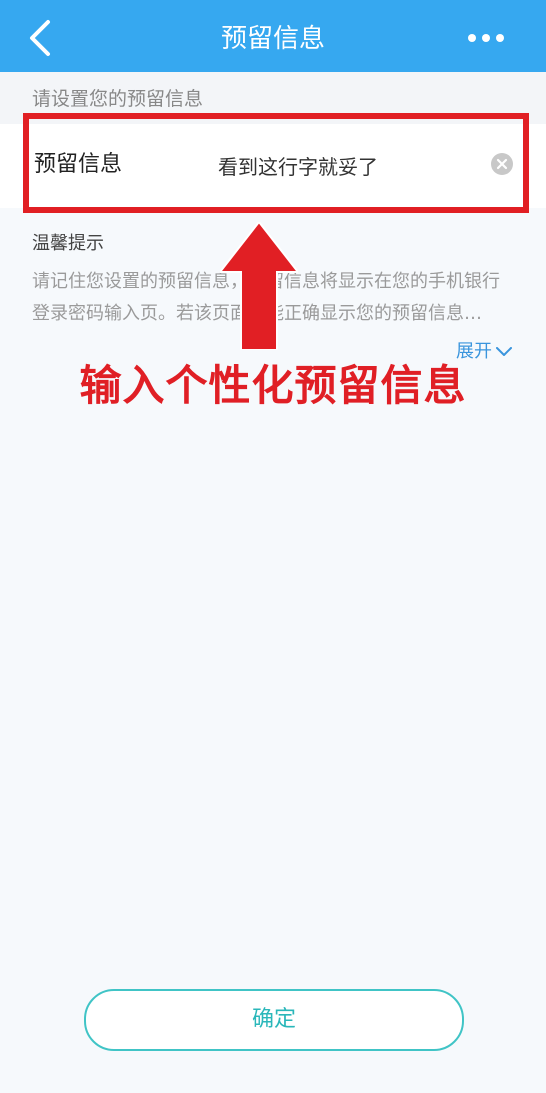  I want to click on more-button, so click(486, 38).